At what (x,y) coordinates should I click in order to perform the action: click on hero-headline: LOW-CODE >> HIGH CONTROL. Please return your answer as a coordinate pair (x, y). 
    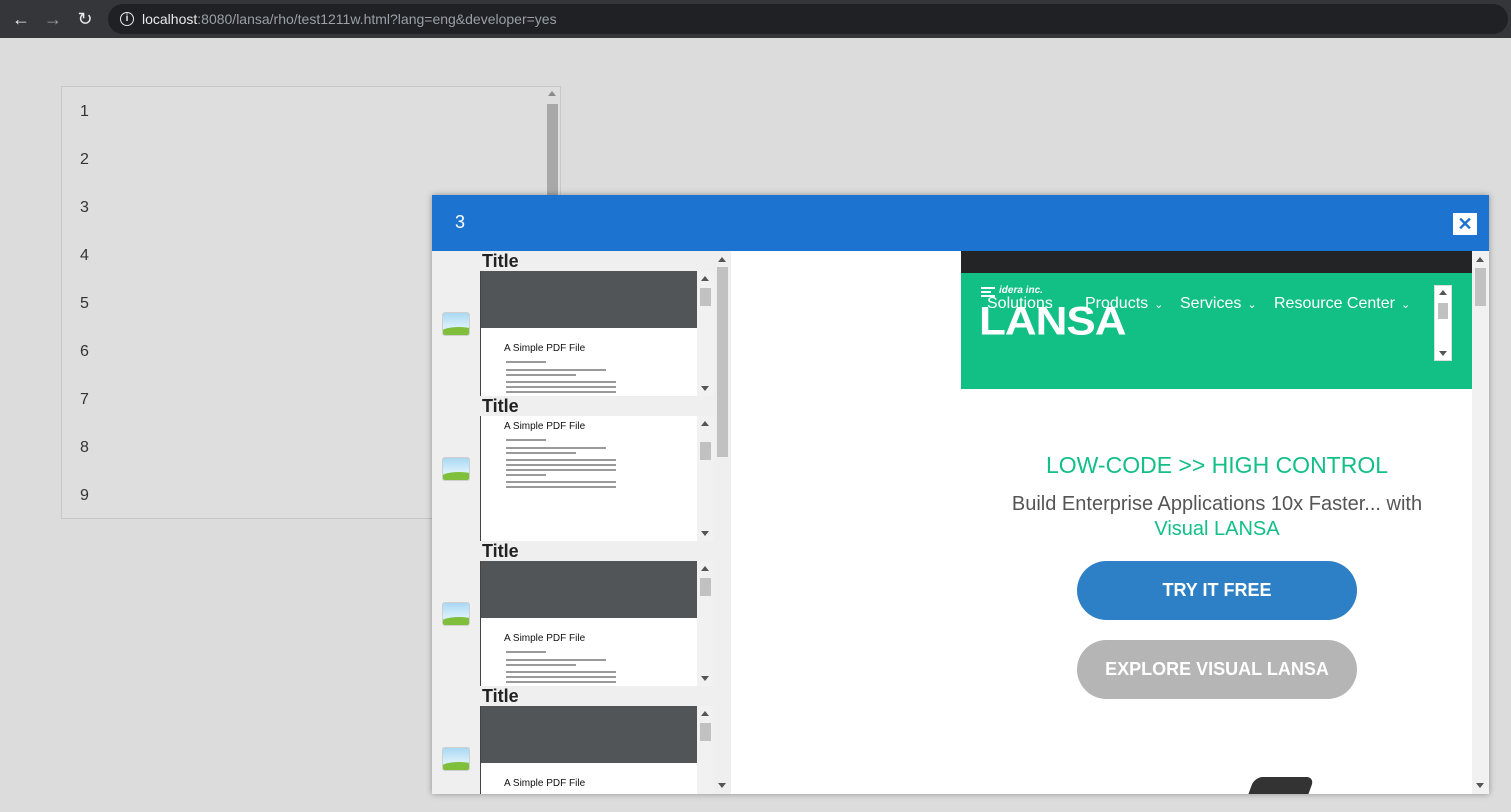
    Looking at the image, I should click on (1217, 465).